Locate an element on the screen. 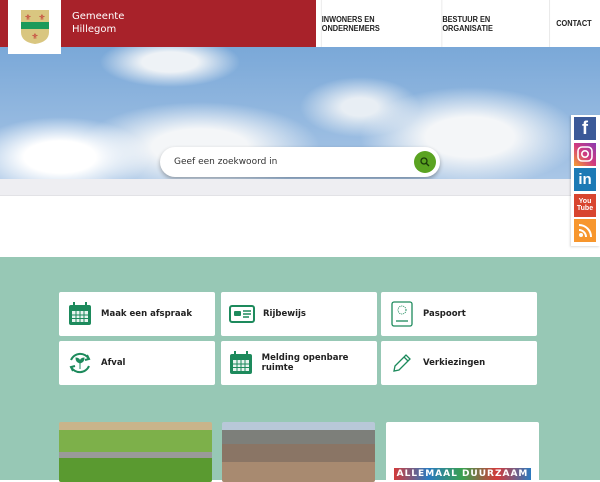 The image size is (600, 482). passport-icon is located at coordinates (402, 314).